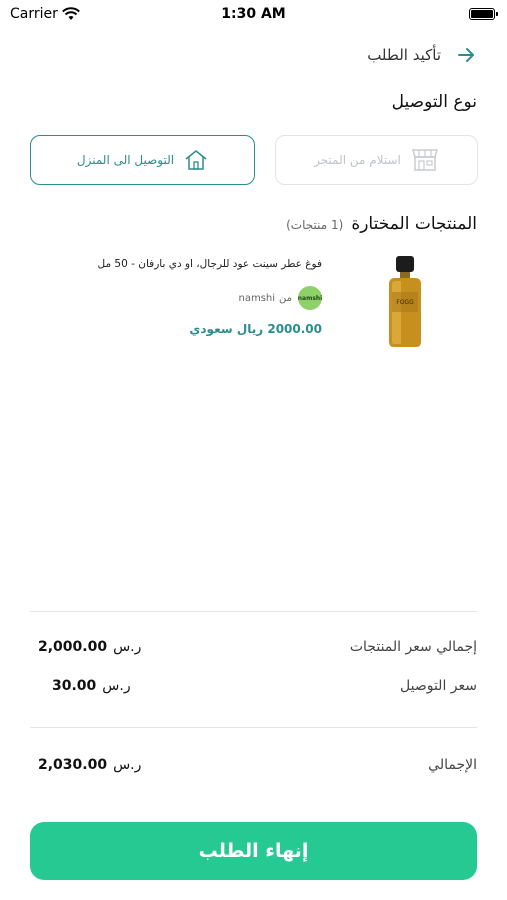 The image size is (507, 900). What do you see at coordinates (196, 160) in the screenshot?
I see `home-icon` at bounding box center [196, 160].